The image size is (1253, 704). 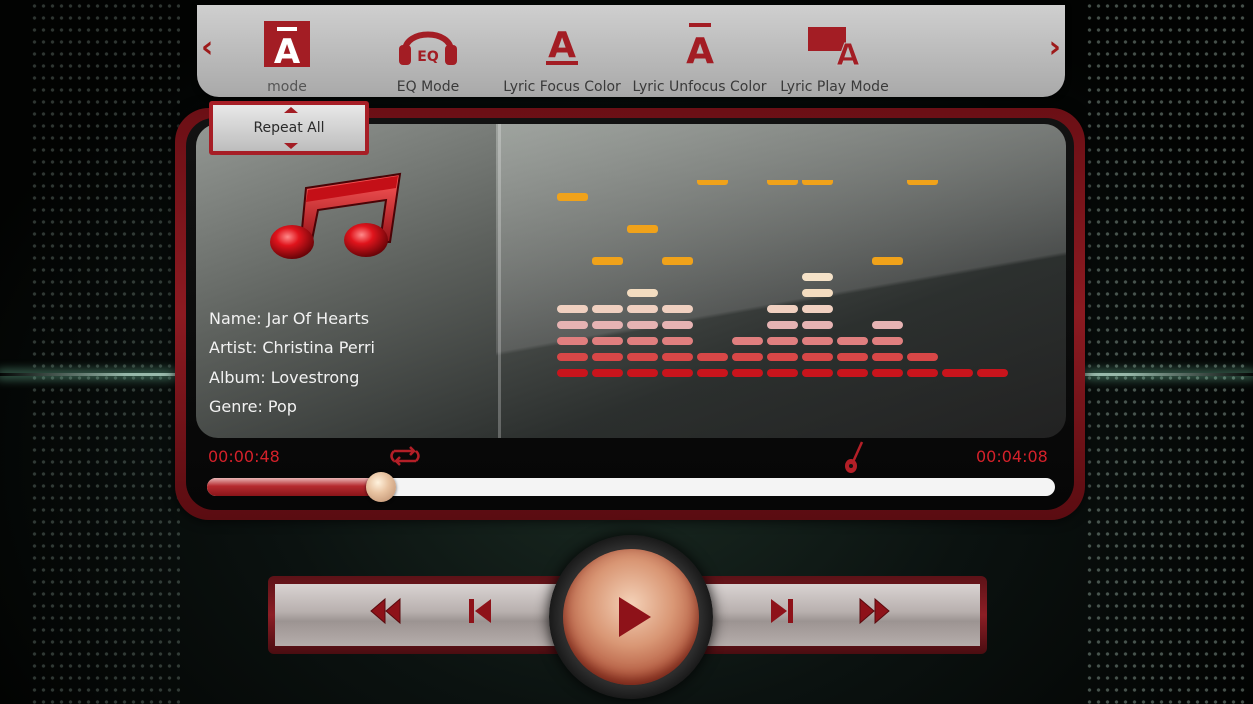 I want to click on menu-item-lyric-unfocus-color: A Lyric Unfocus Color, so click(x=699, y=55).